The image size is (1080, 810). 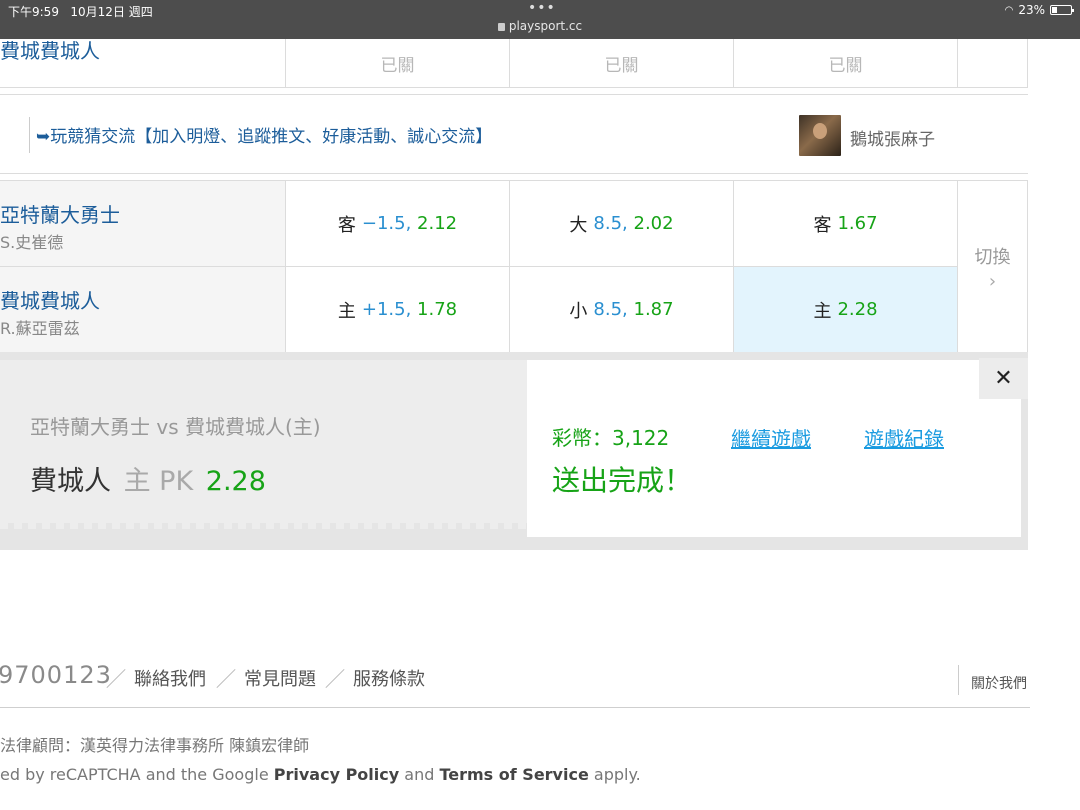 I want to click on forum-row: ➥玩競猜交流【加入明燈、追蹤推文、好康活動、誠心交流】 鵝城張麻子, so click(x=514, y=134).